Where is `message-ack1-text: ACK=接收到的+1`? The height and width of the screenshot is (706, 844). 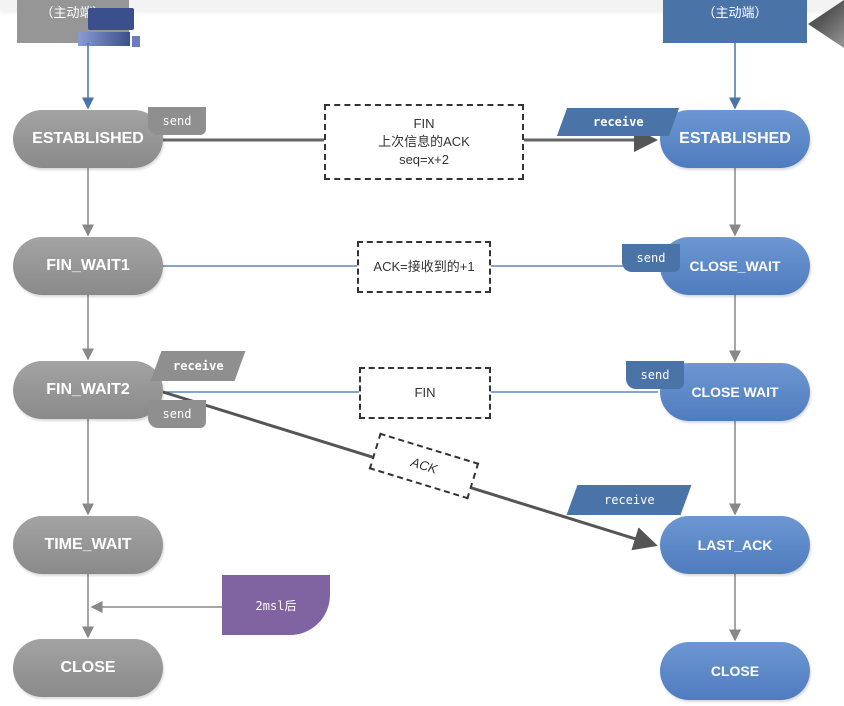 message-ack1-text: ACK=接收到的+1 is located at coordinates (424, 266).